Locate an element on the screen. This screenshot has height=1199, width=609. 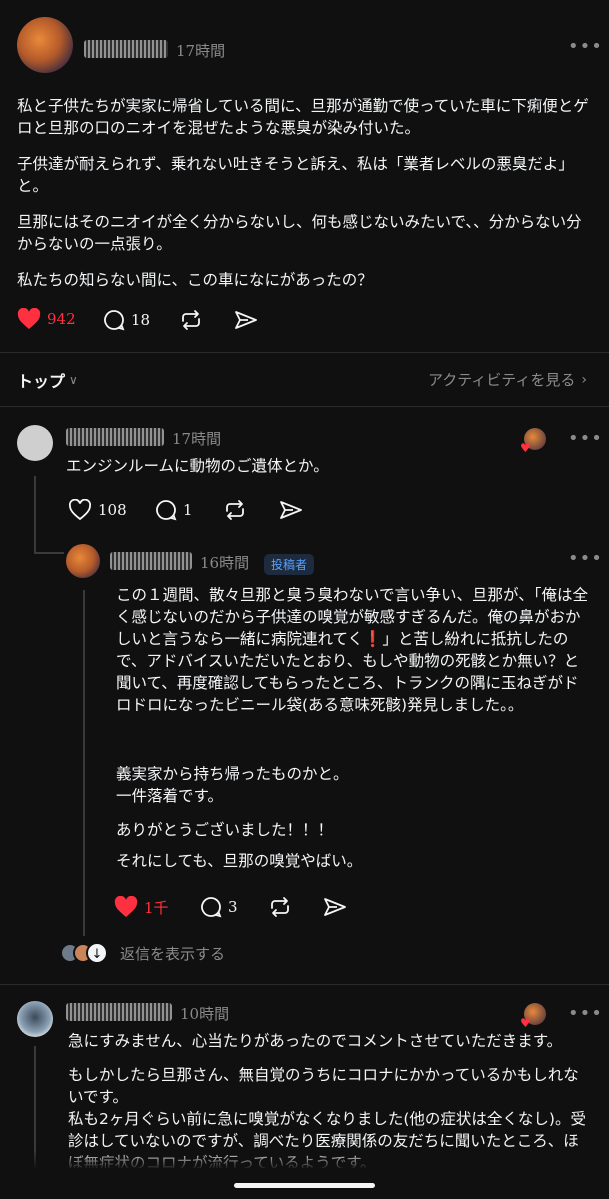
post-share-button is located at coordinates (246, 320).